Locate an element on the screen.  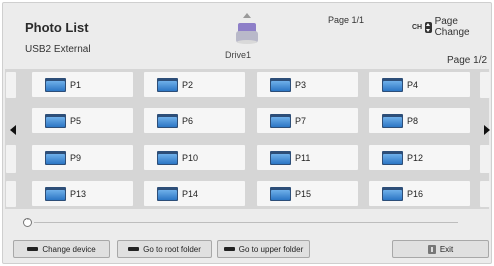
folder-label: P7 is located at coordinates (301, 120).